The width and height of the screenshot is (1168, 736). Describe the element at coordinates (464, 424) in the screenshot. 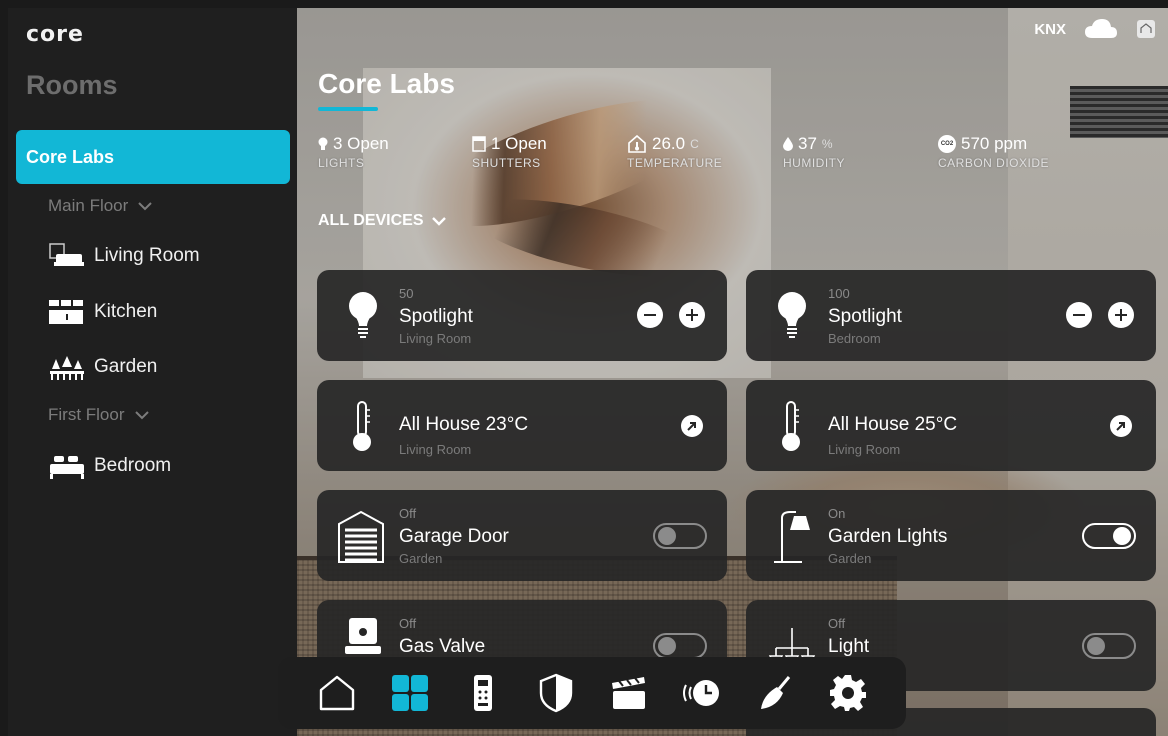

I see `device-name: All House 23°C` at that location.